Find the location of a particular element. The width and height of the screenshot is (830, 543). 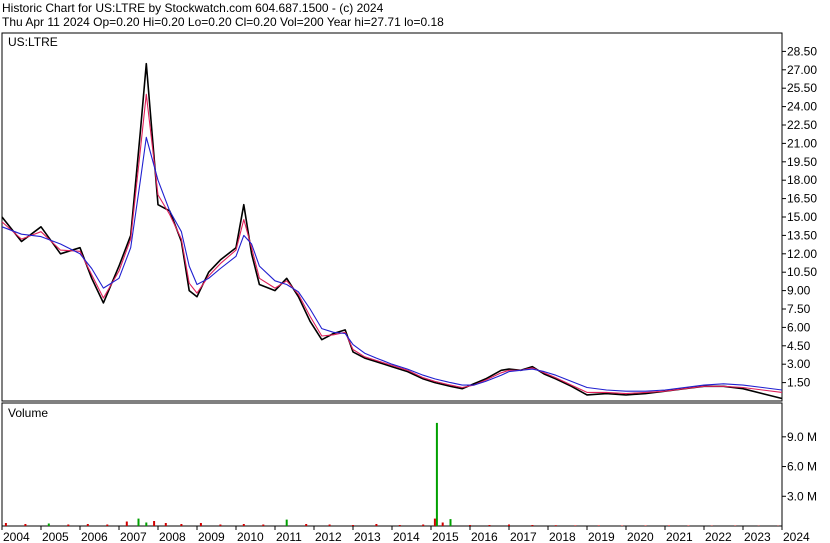

price-ytick-label: 9.00 is located at coordinates (799, 291).